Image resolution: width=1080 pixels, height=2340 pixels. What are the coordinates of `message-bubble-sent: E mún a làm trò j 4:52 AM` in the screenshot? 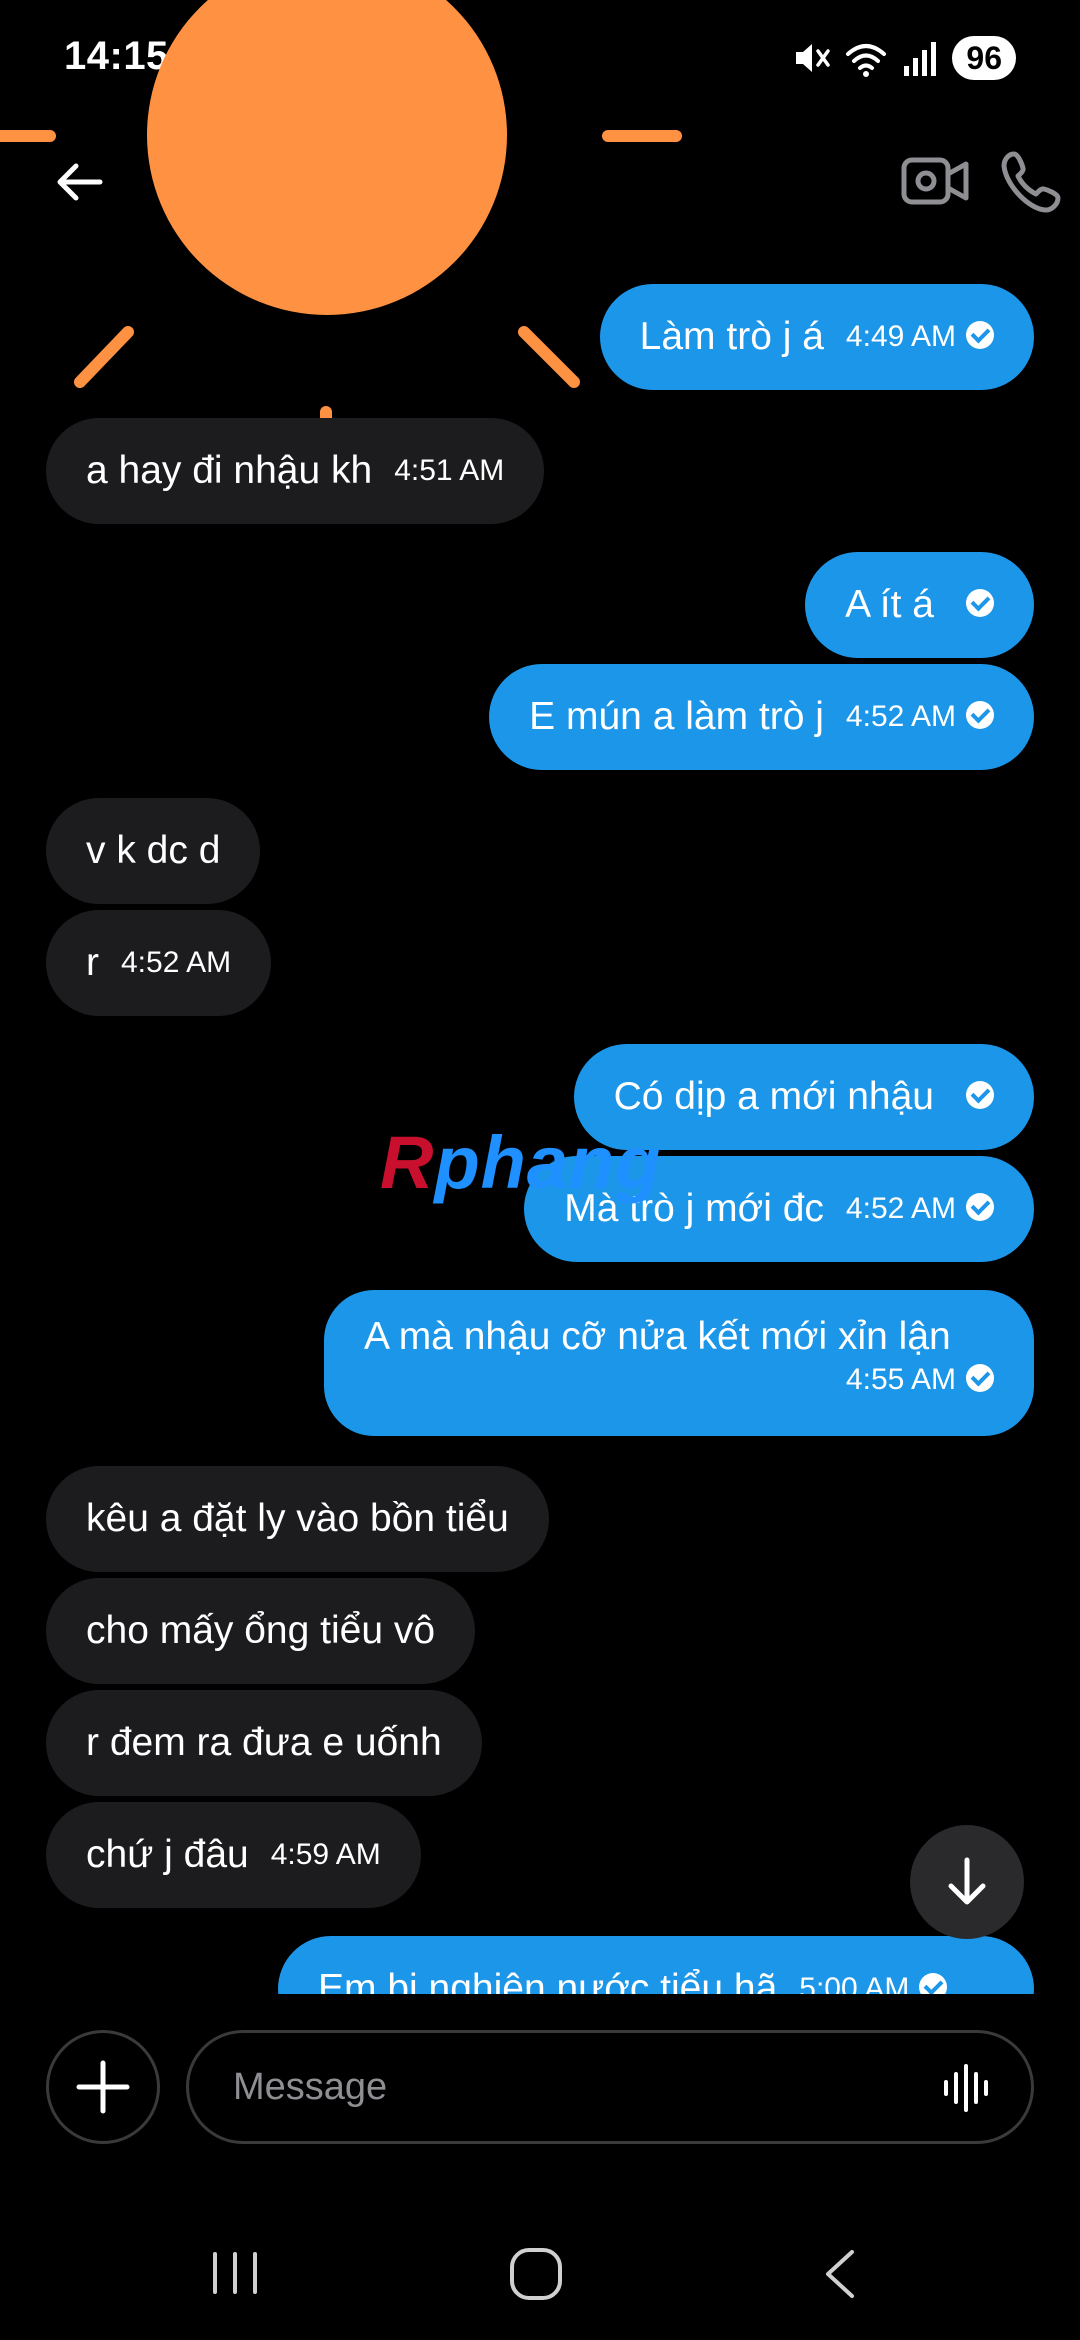 It's located at (761, 717).